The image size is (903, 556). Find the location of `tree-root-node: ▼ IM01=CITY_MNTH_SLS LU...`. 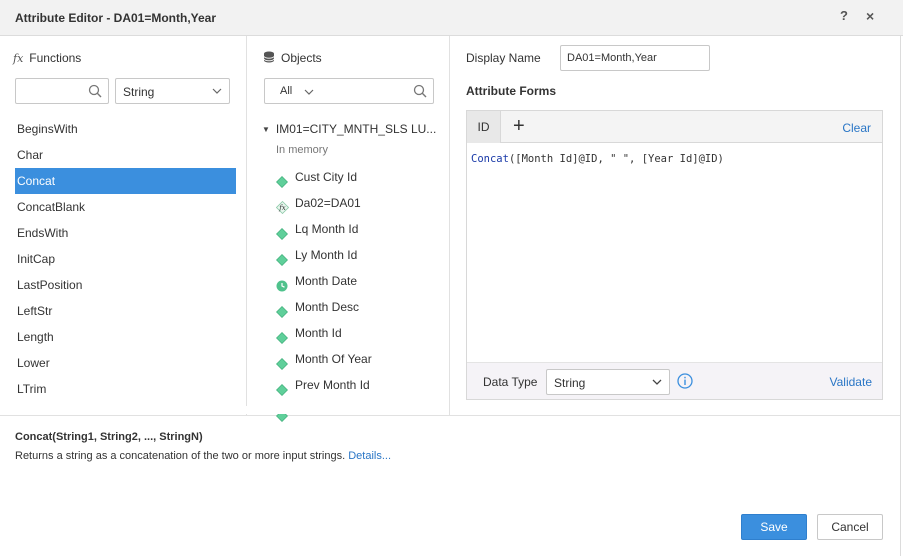

tree-root-node: ▼ IM01=CITY_MNTH_SLS LU... is located at coordinates (352, 129).